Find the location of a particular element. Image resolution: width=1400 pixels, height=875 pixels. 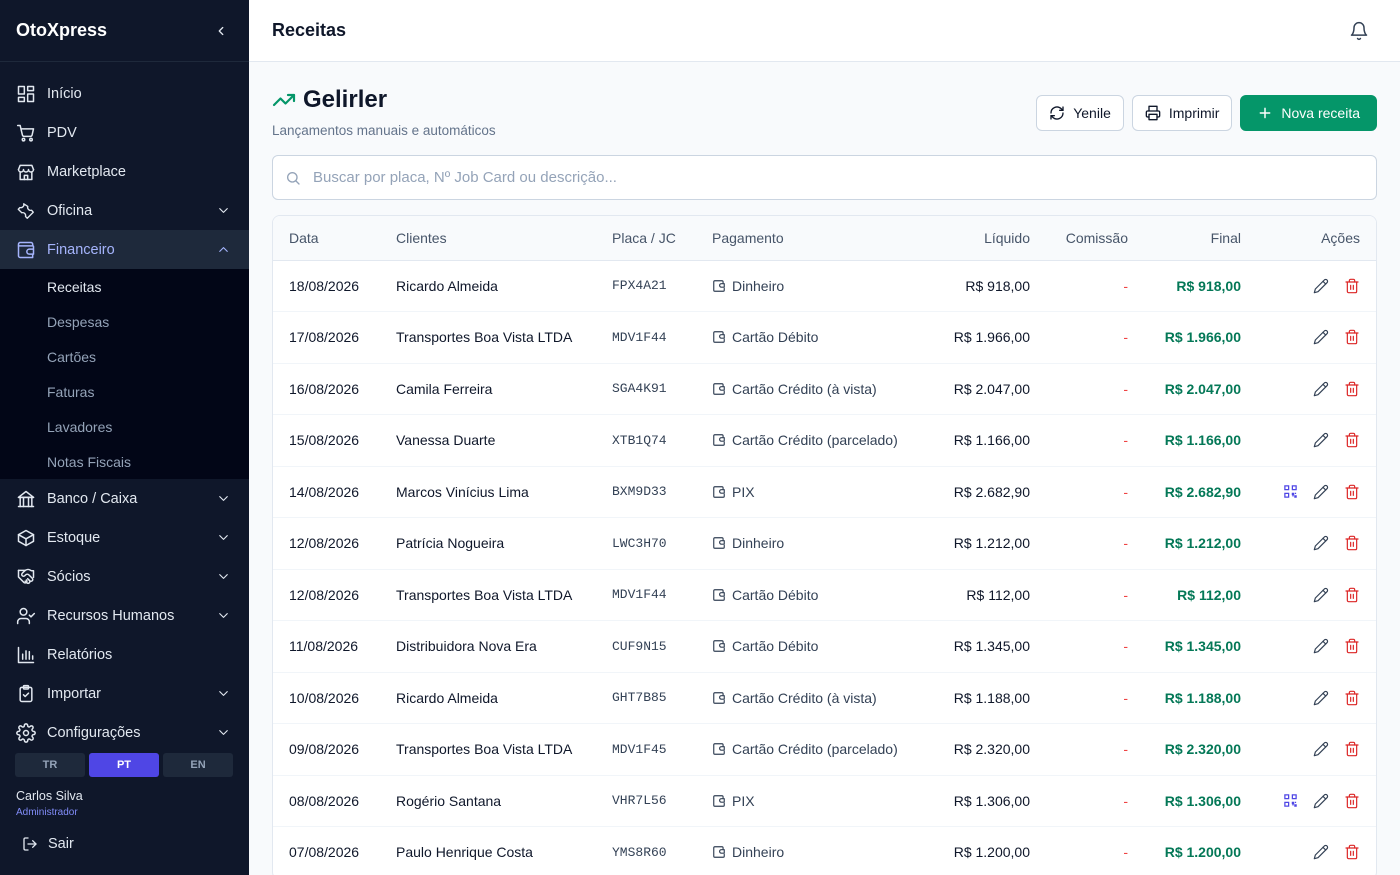

col-payment: Pagamento is located at coordinates (817, 238).